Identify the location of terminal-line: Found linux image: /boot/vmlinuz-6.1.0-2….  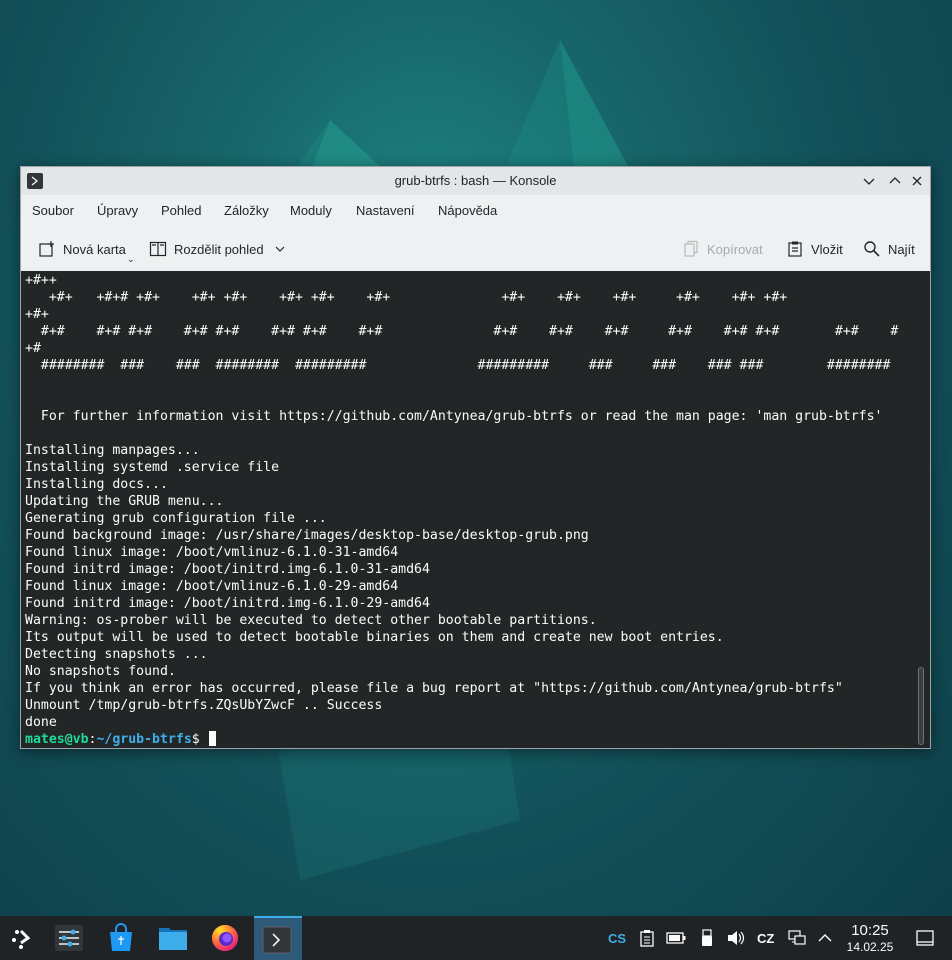
(212, 586).